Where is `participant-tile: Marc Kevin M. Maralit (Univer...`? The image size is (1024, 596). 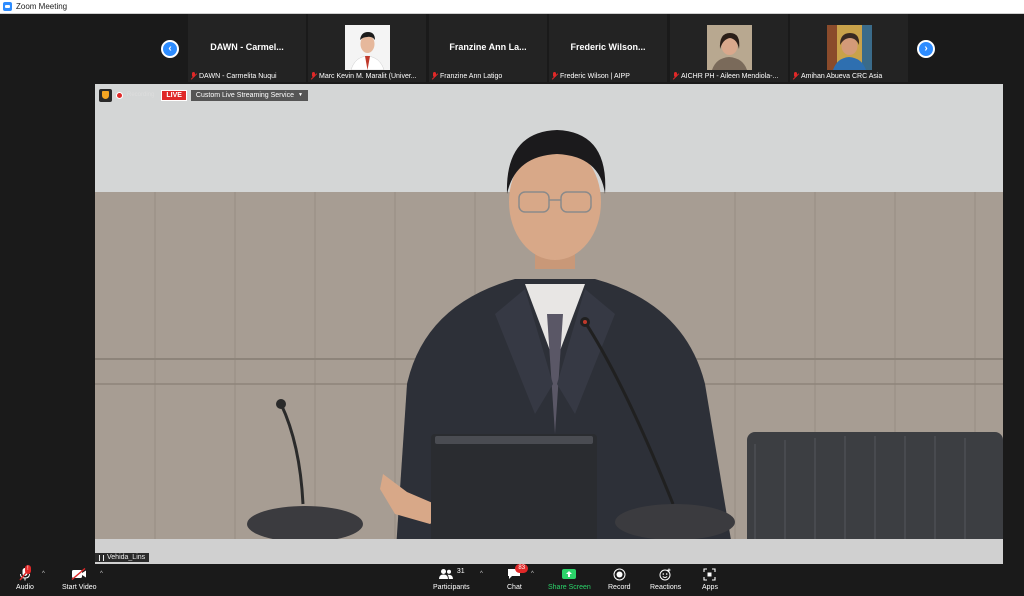
participant-tile: Marc Kevin M. Maralit (Univer... is located at coordinates (367, 48).